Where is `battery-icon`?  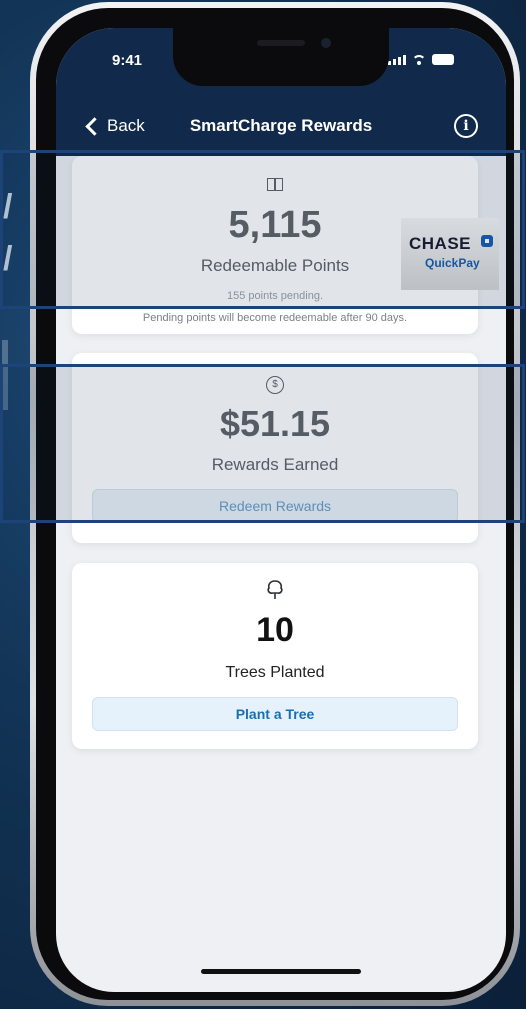
battery-icon is located at coordinates (443, 59).